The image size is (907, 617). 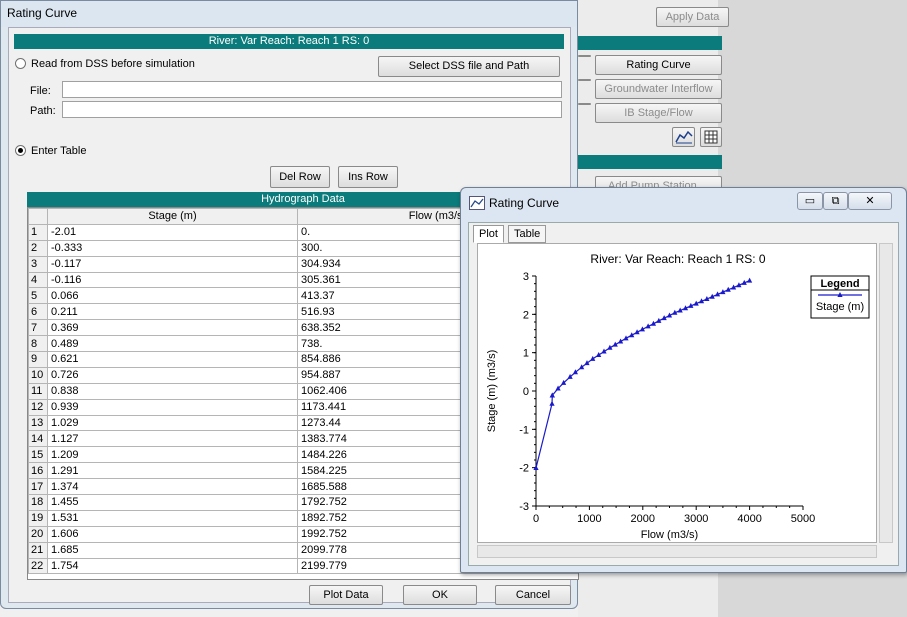 I want to click on file-input, so click(x=312, y=89).